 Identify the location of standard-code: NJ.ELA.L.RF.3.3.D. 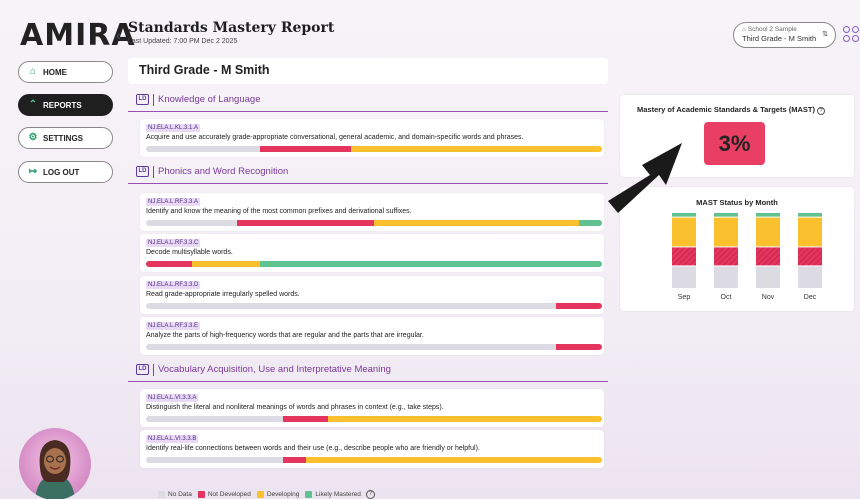
(173, 285).